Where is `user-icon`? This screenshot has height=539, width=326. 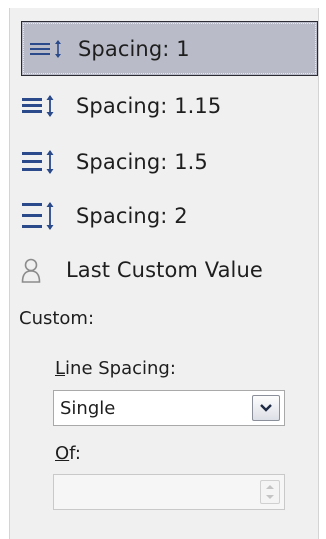
user-icon is located at coordinates (43, 270).